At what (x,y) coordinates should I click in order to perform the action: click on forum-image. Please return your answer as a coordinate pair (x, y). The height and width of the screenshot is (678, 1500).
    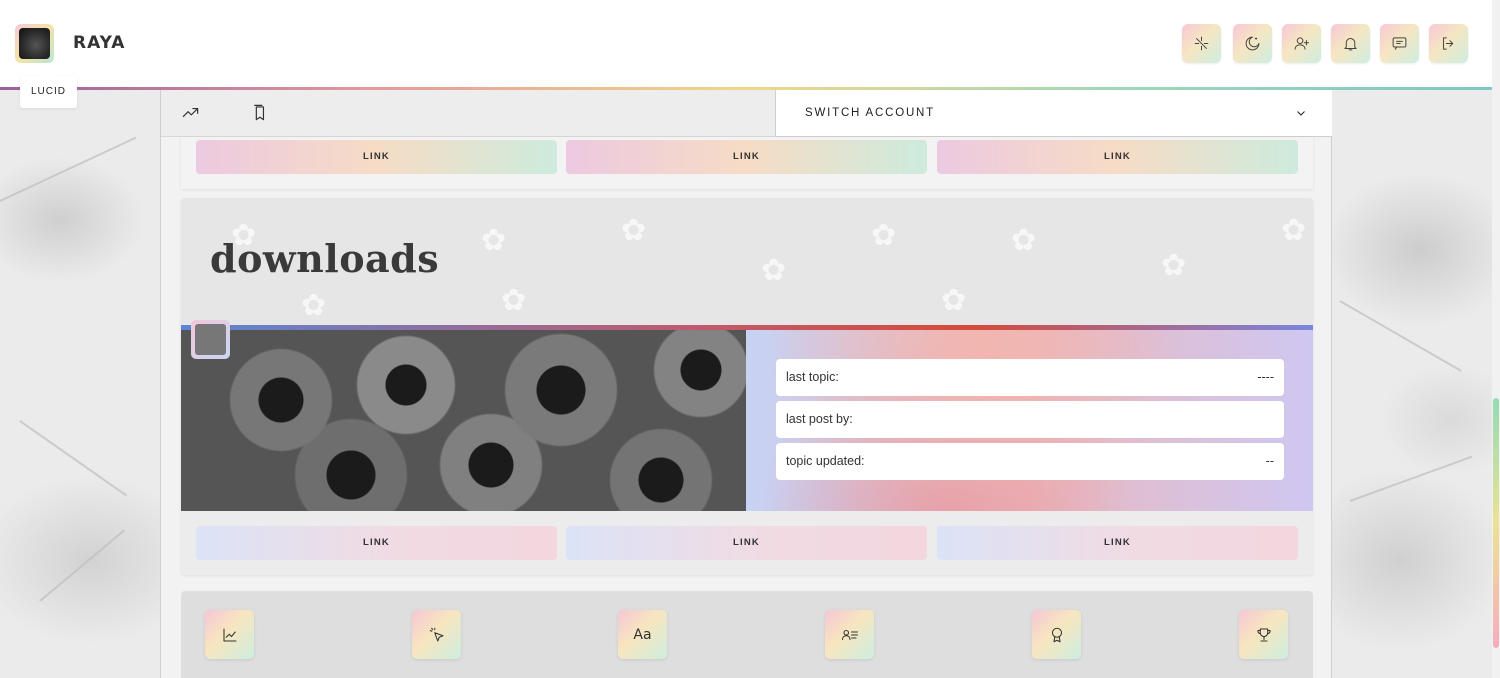
    Looking at the image, I should click on (463, 420).